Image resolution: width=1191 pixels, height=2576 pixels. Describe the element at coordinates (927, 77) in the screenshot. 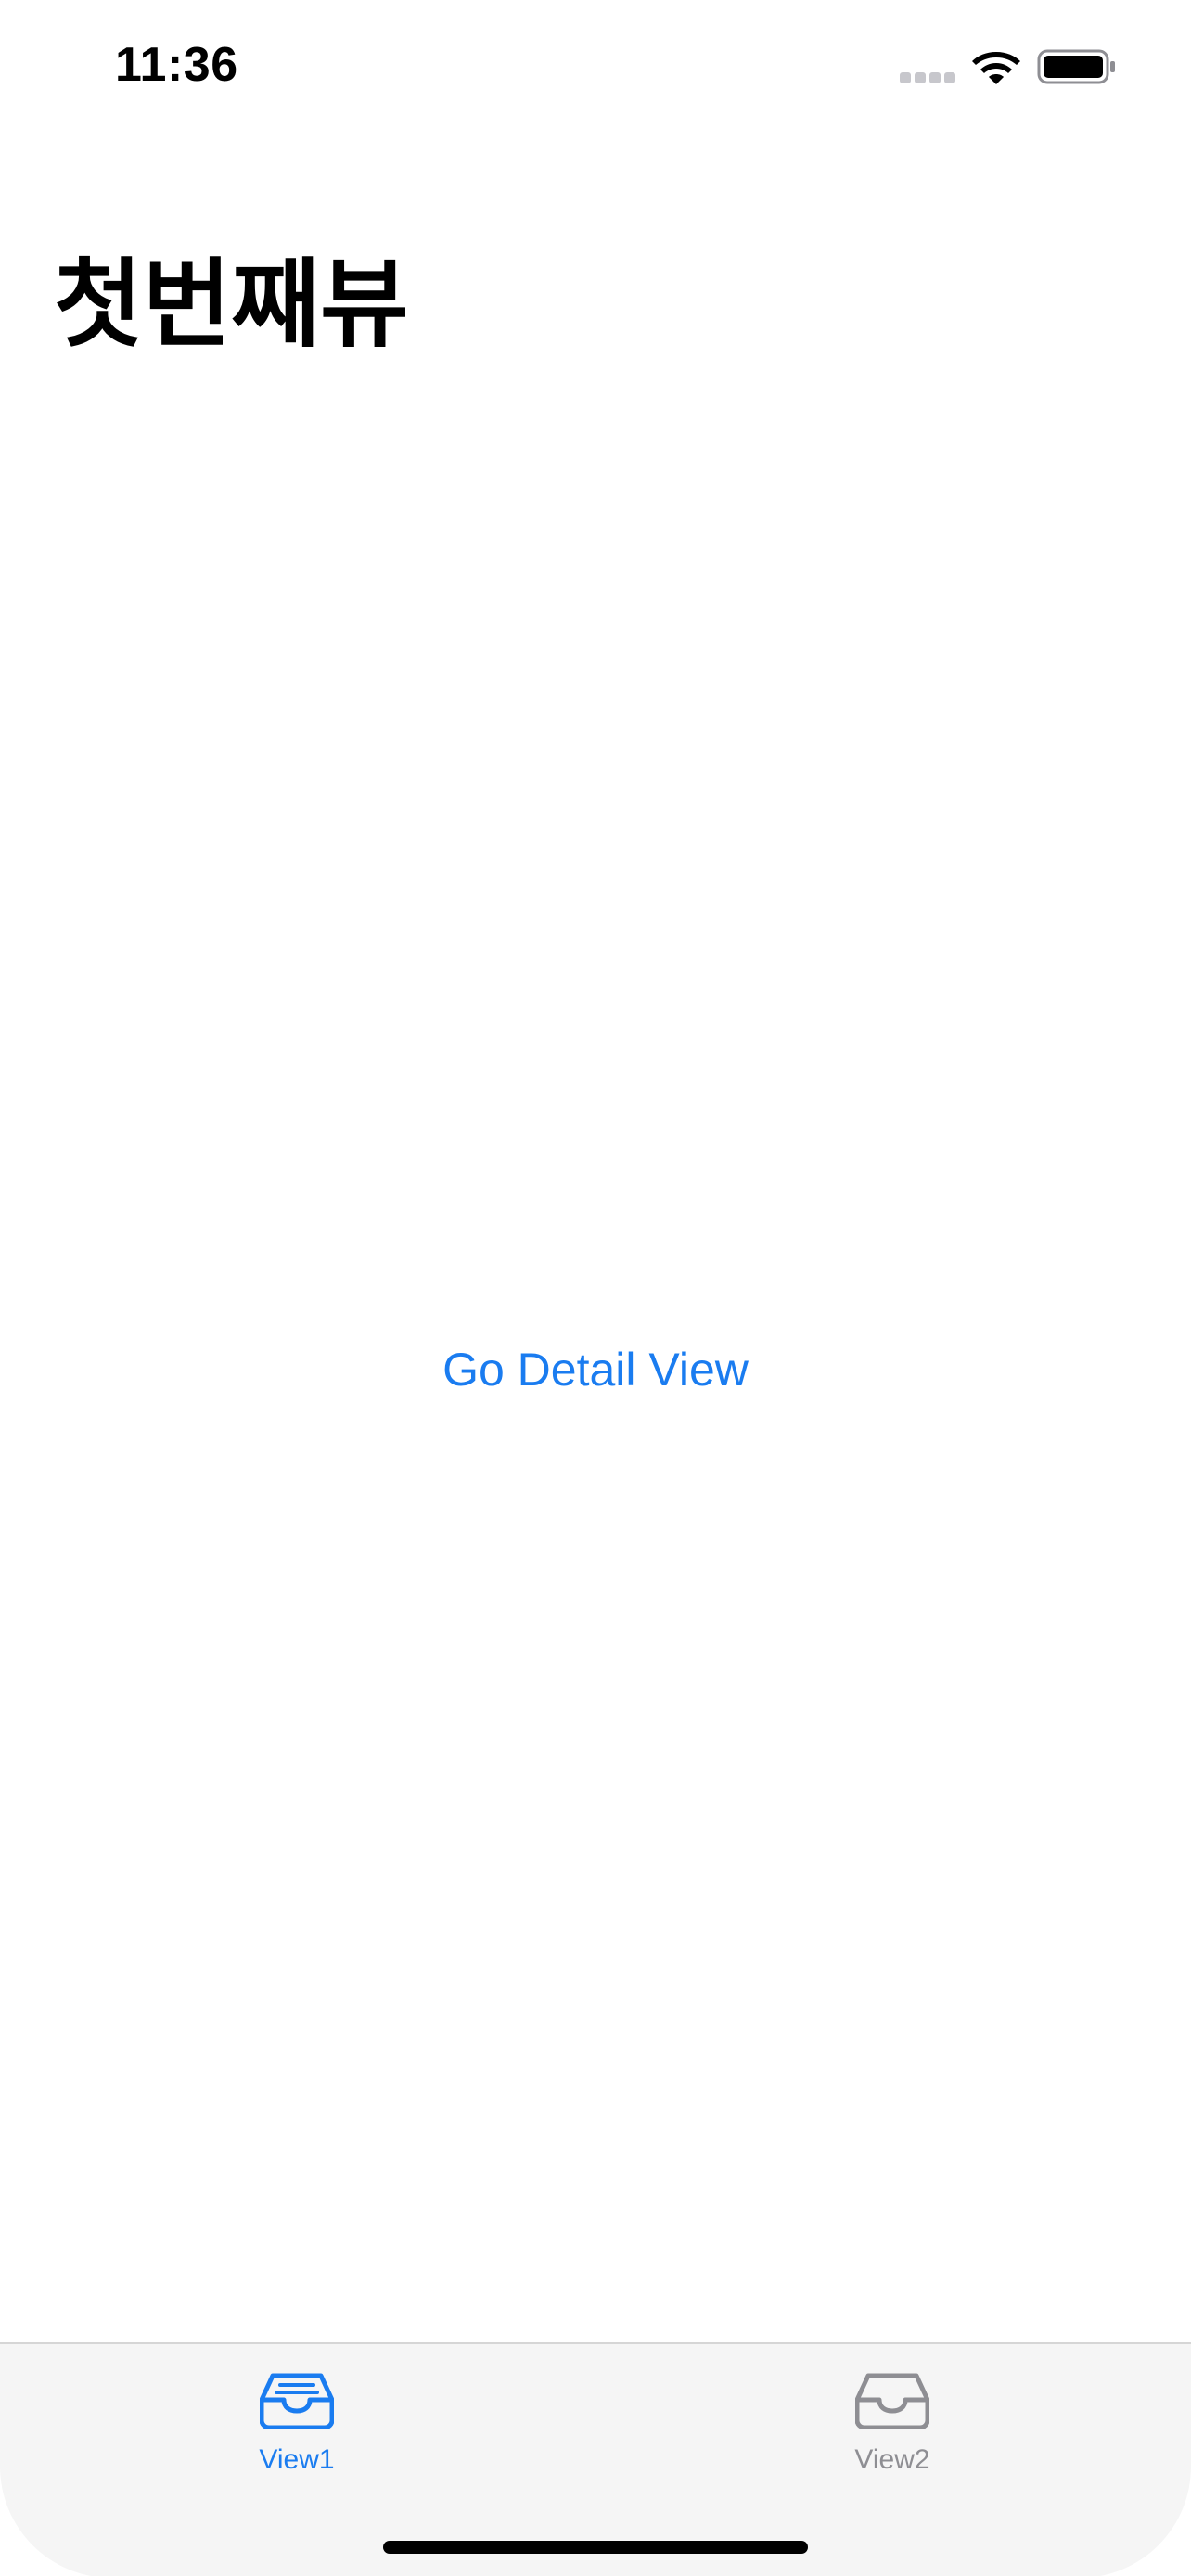

I see `cellular-signal-icon` at that location.